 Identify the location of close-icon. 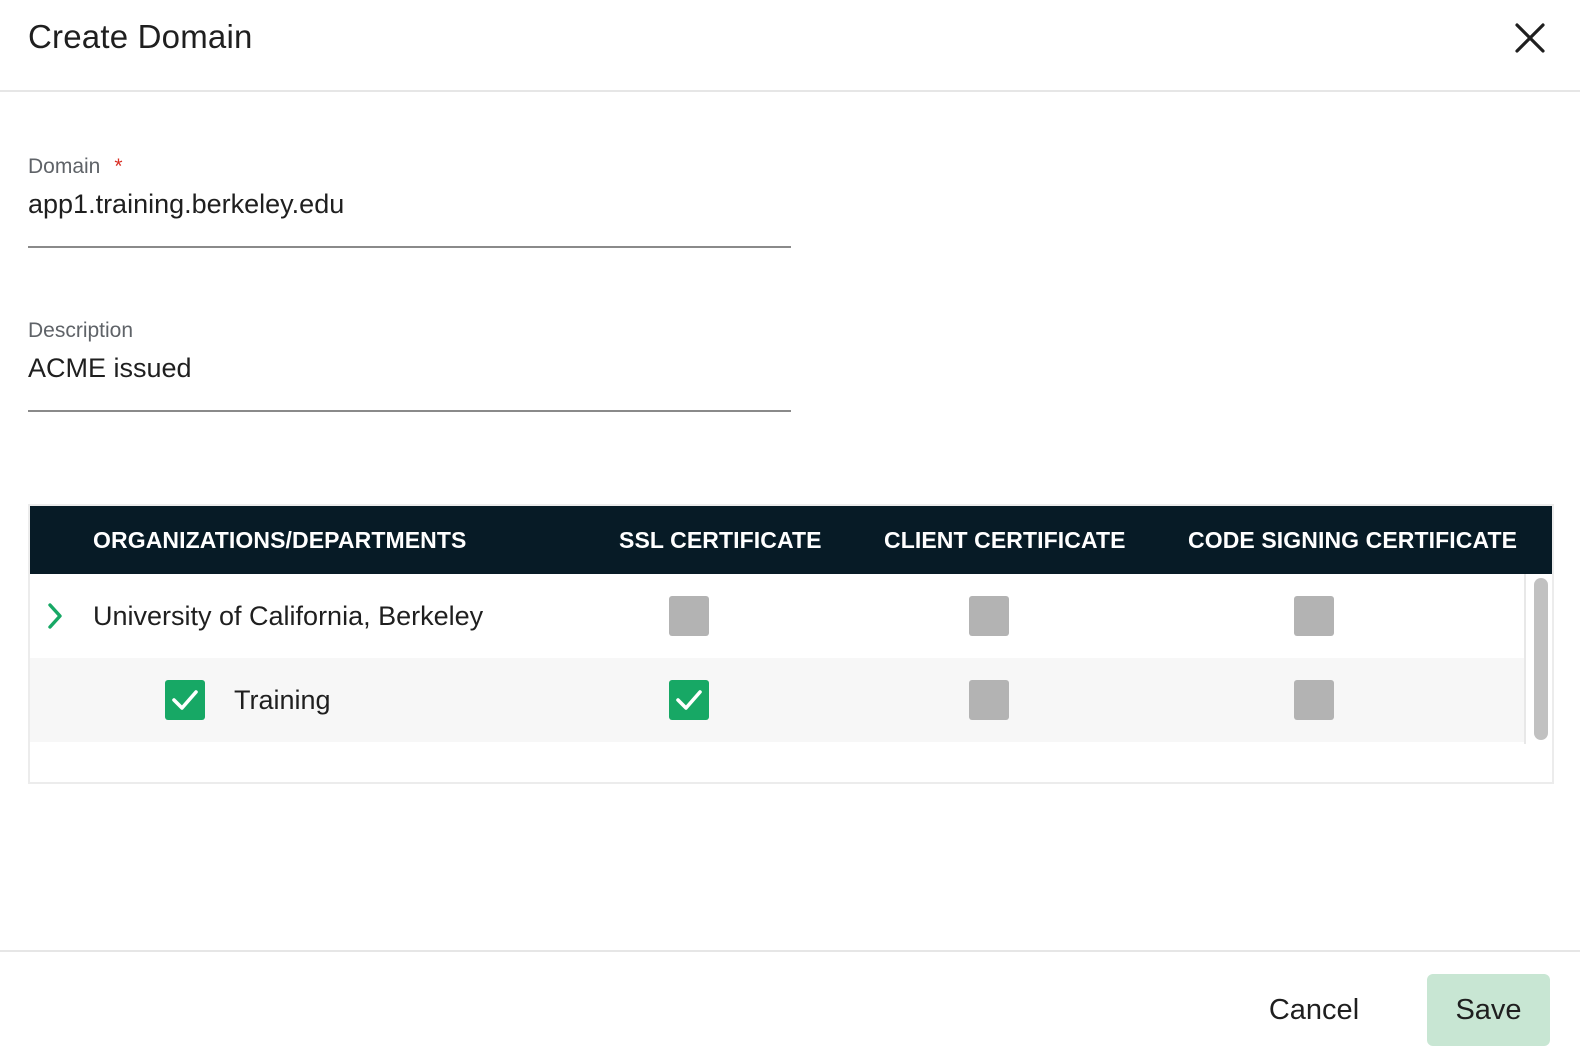
(1530, 38).